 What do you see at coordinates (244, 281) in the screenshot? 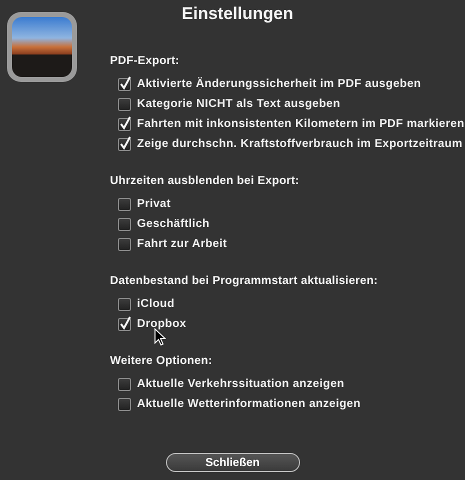
I see `section-title: Datenbestand bei Programmstart aktualisieren:` at bounding box center [244, 281].